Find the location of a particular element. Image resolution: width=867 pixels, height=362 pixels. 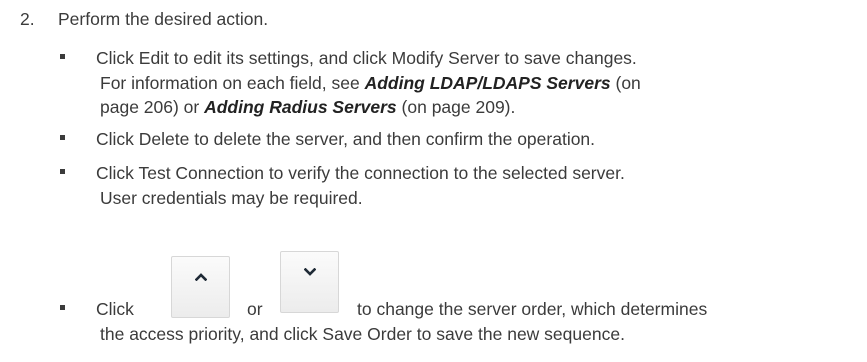

move-up-arrow-icon is located at coordinates (201, 277).